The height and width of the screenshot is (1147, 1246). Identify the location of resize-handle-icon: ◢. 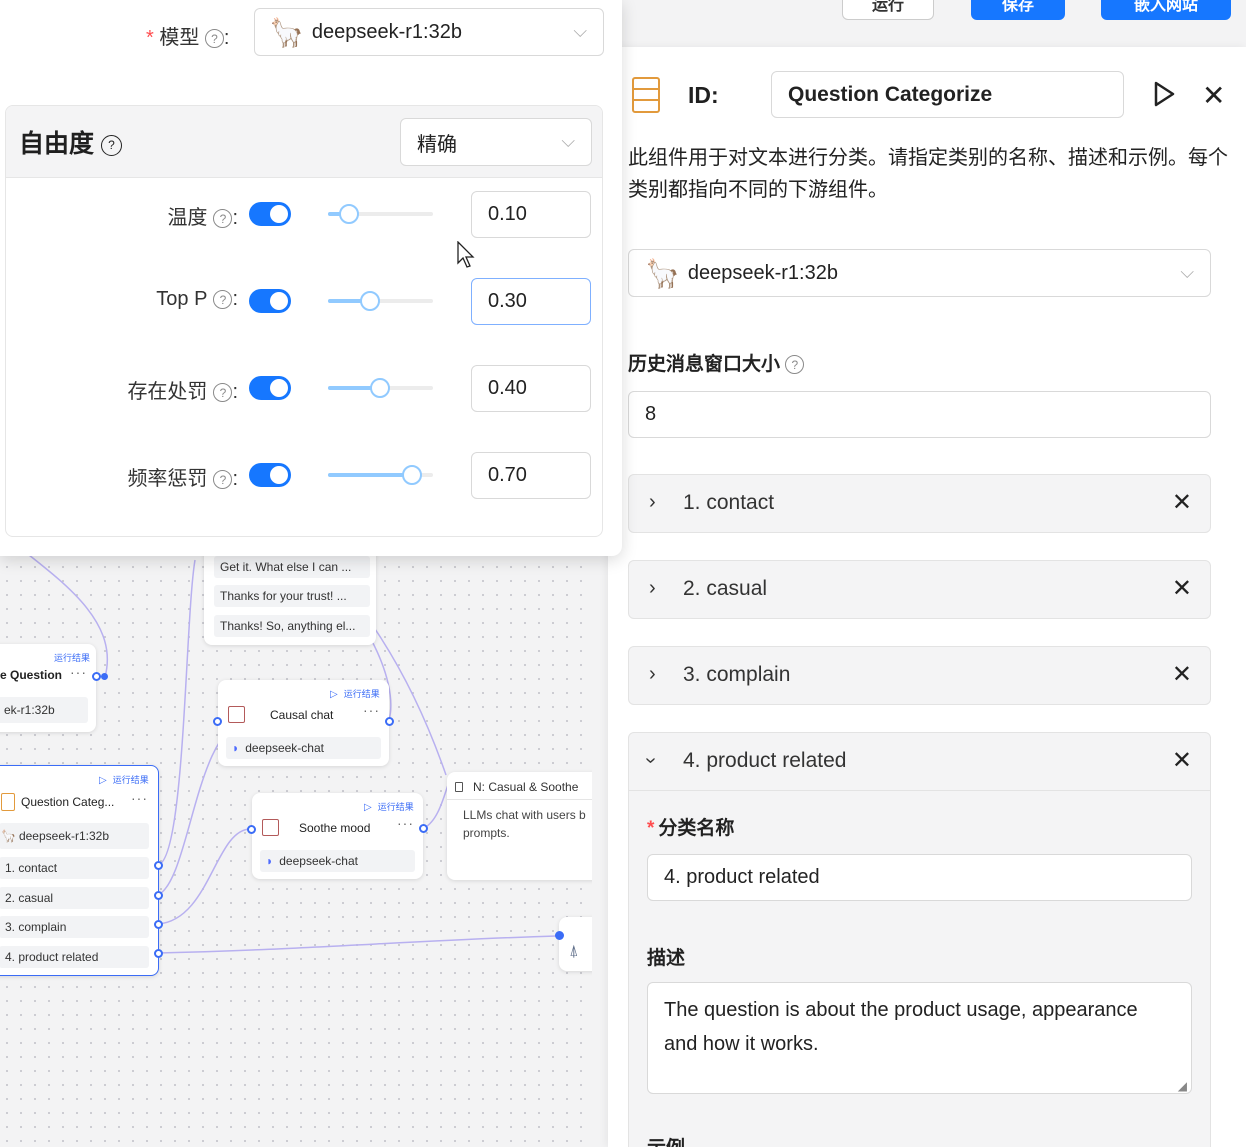
(1182, 1086).